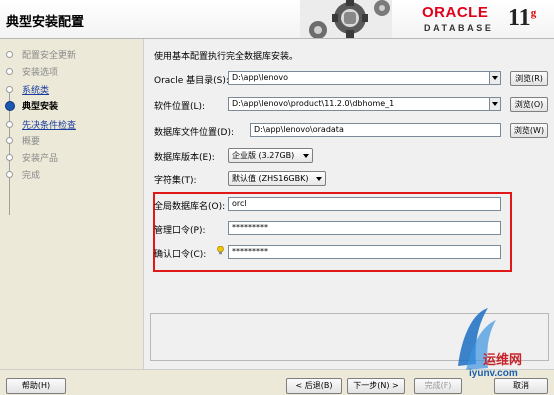  Describe the element at coordinates (529, 78) in the screenshot. I see `browse-oracle-base-button: 浏览(R)` at that location.